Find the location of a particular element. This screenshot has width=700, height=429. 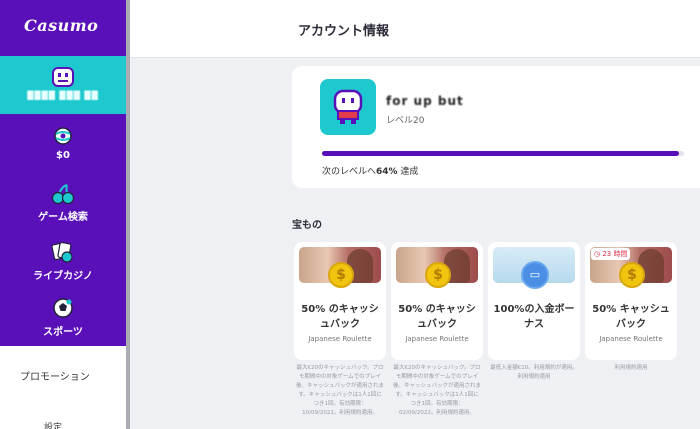

promotions-link: プロモーション is located at coordinates (55, 375).